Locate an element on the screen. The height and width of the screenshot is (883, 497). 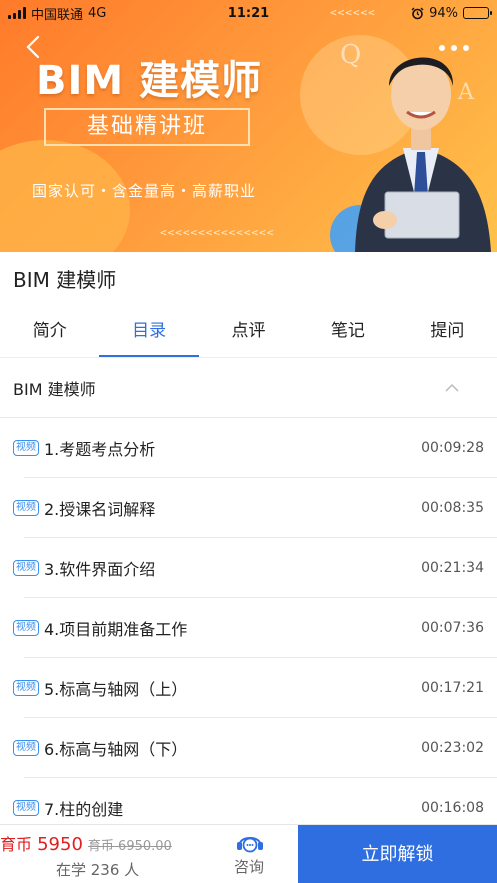
price-area: 育币 5950 育币 6950.00 在学 236 人 is located at coordinates (100, 854).